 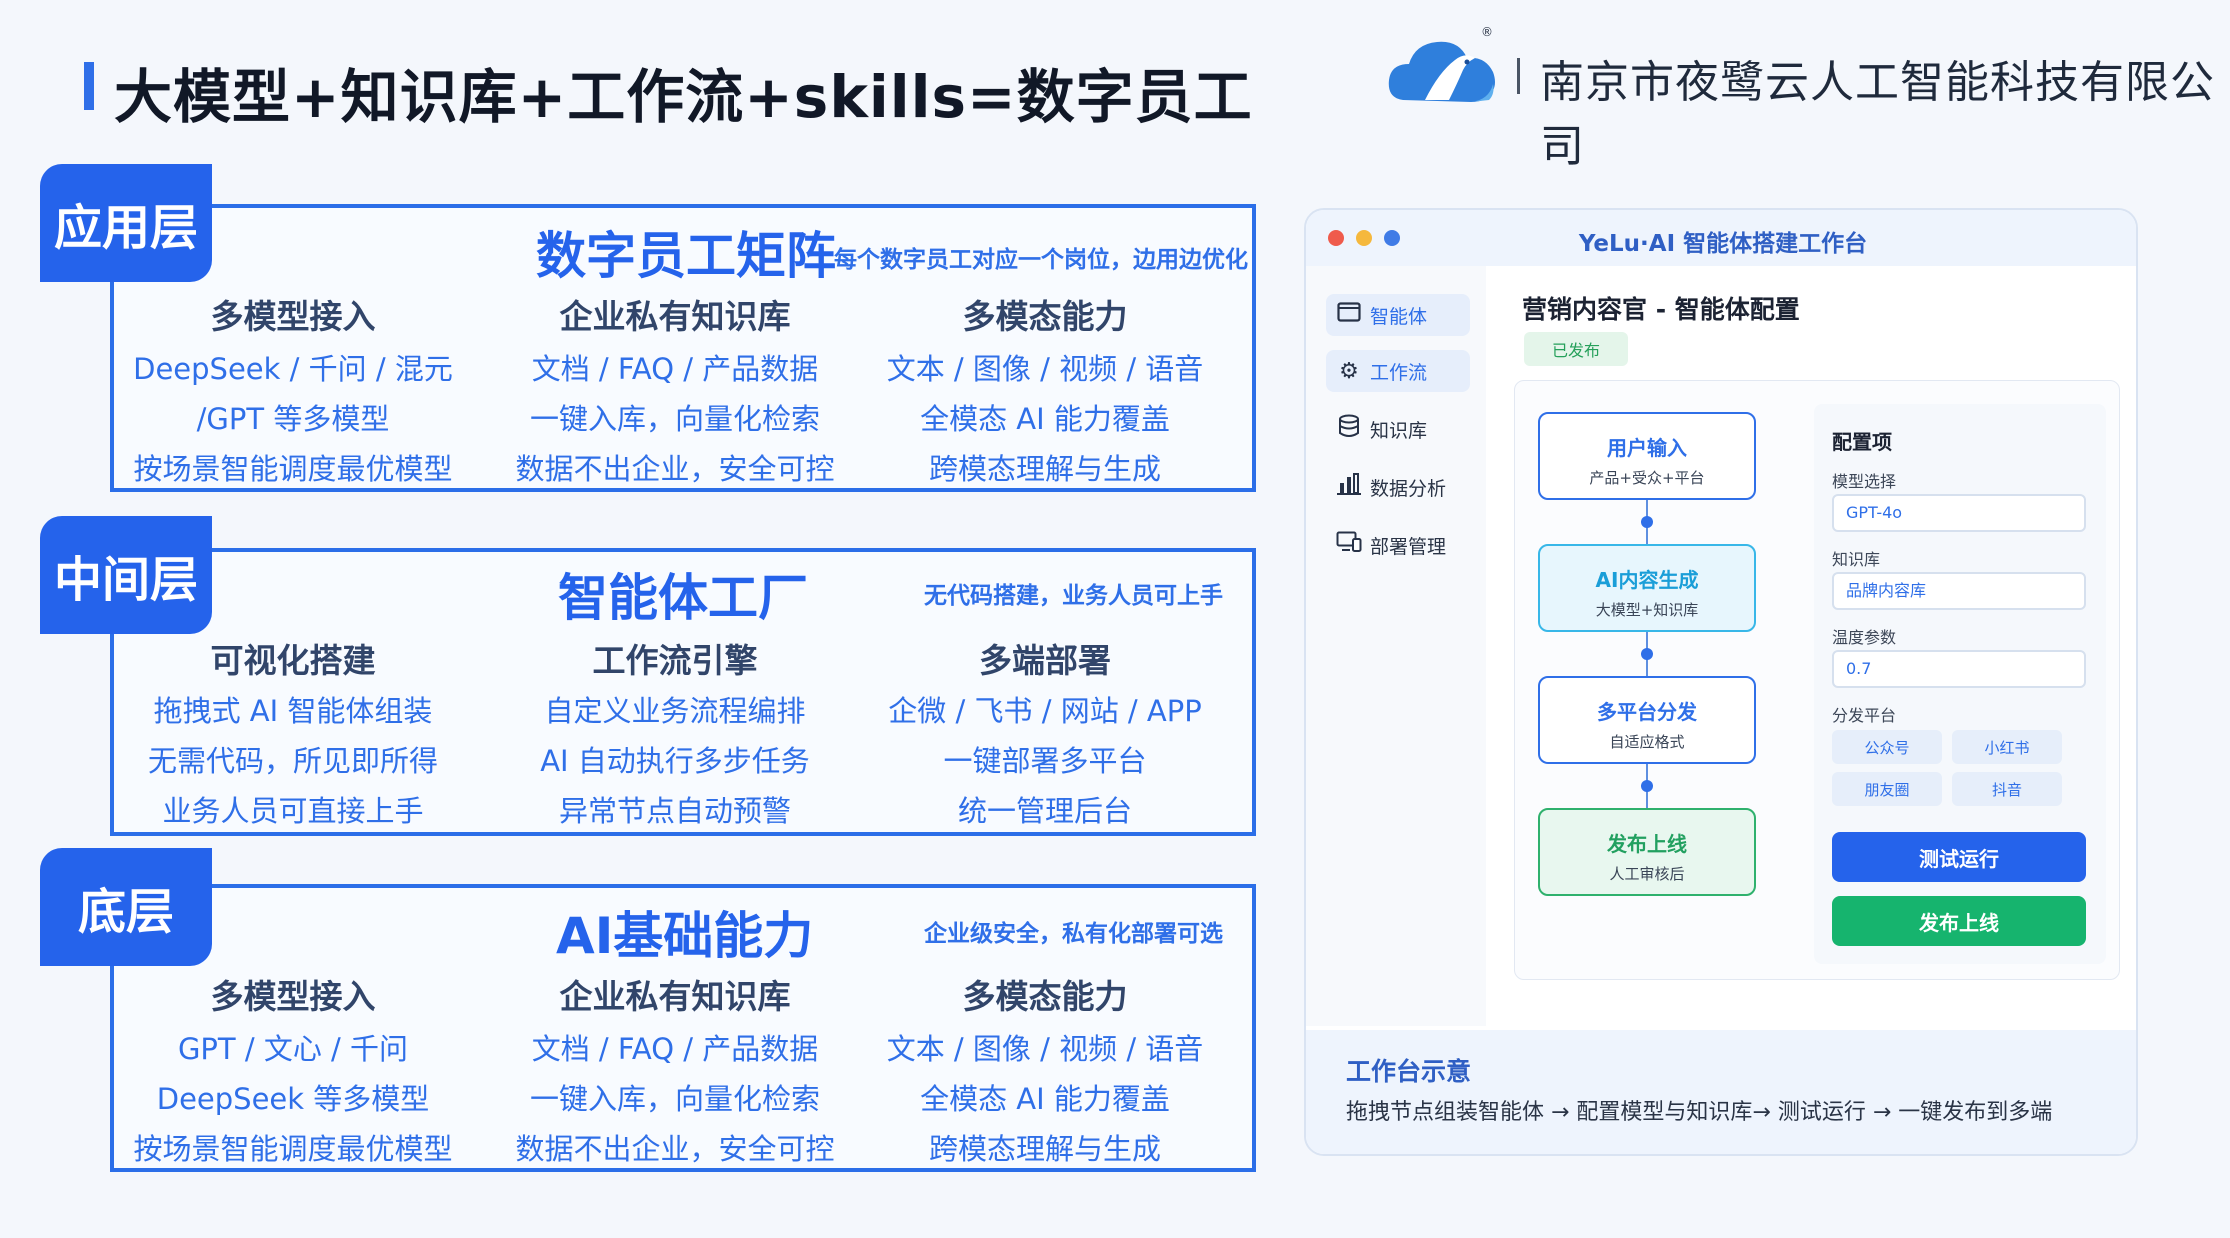 I want to click on column-line: 异常节点自动预警, so click(x=674, y=811).